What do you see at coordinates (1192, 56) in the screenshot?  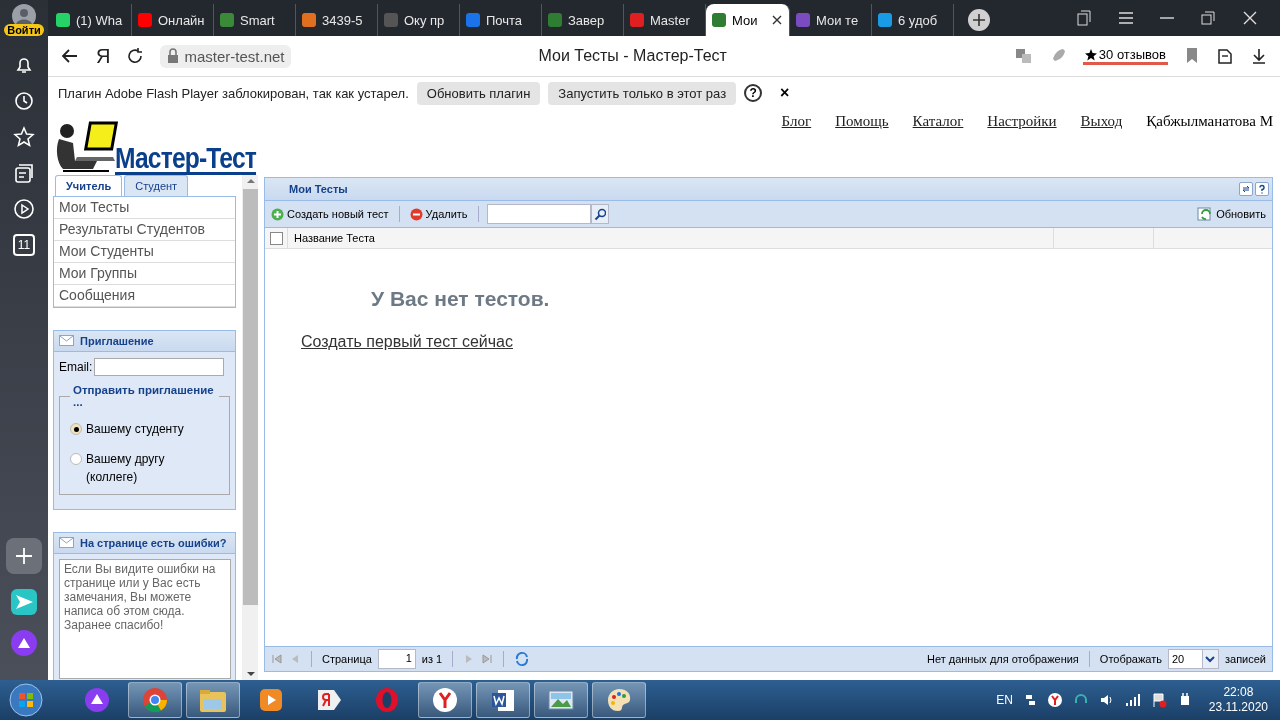 I see `bookmark-icon` at bounding box center [1192, 56].